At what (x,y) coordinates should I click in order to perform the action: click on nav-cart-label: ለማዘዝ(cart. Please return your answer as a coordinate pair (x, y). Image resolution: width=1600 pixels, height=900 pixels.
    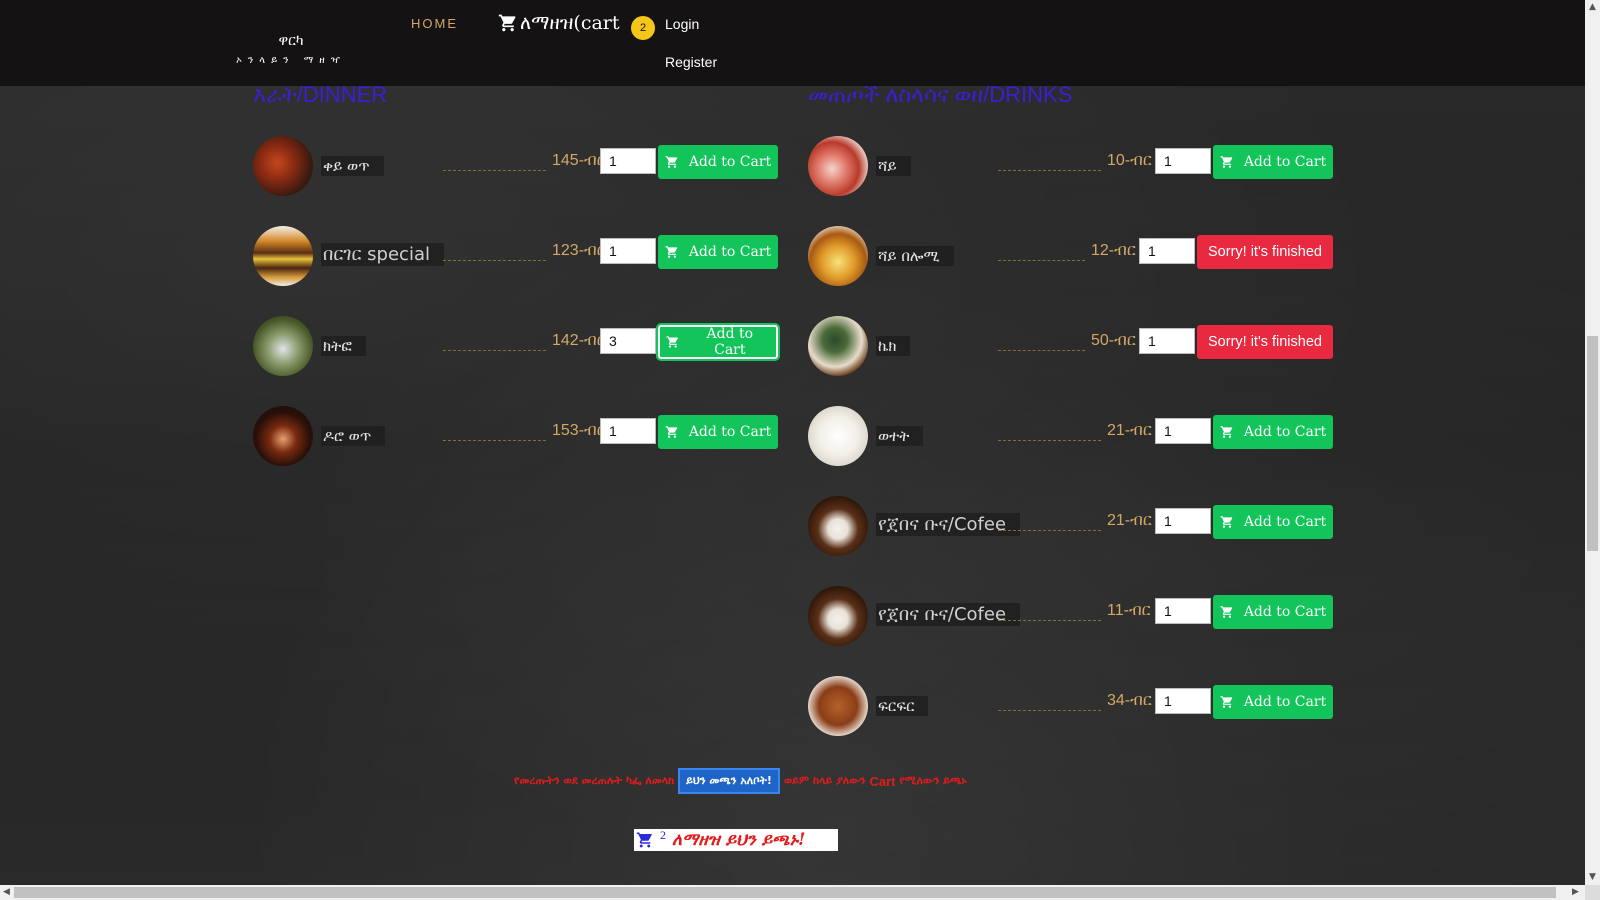
    Looking at the image, I should click on (570, 23).